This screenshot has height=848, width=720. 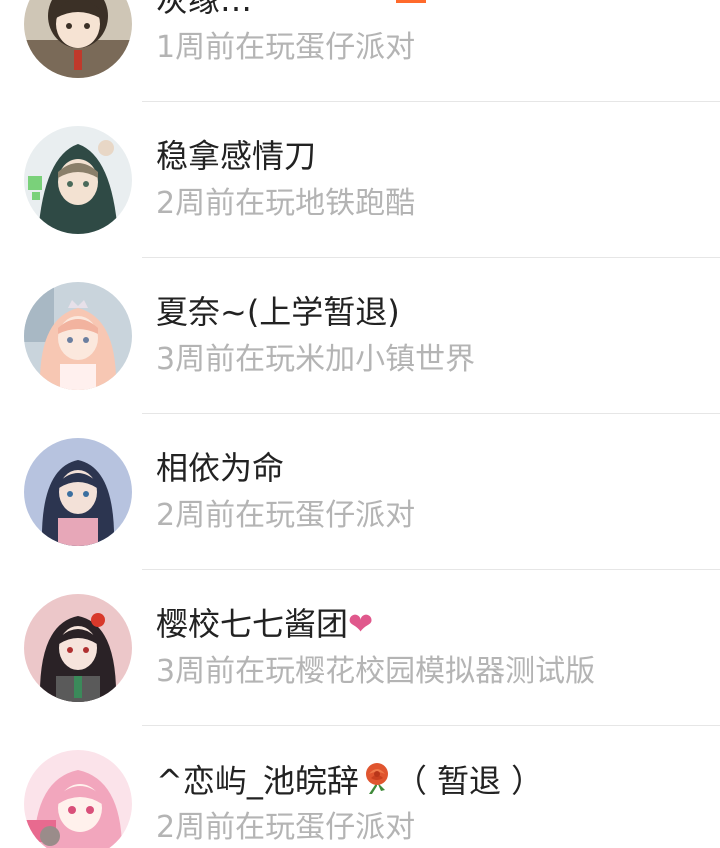 I want to click on contact-name: 樱校七七酱团❤, so click(x=265, y=624).